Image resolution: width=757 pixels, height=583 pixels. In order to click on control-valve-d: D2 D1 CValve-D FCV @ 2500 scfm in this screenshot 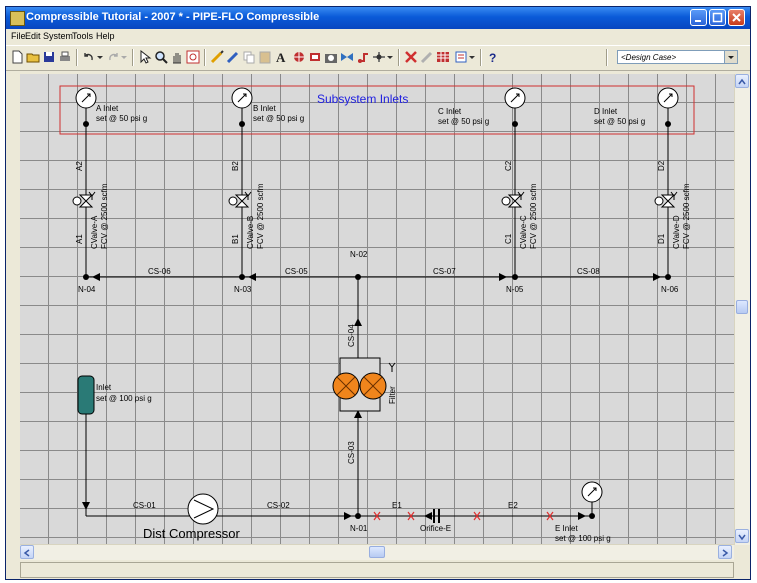, I will do `click(672, 204)`.